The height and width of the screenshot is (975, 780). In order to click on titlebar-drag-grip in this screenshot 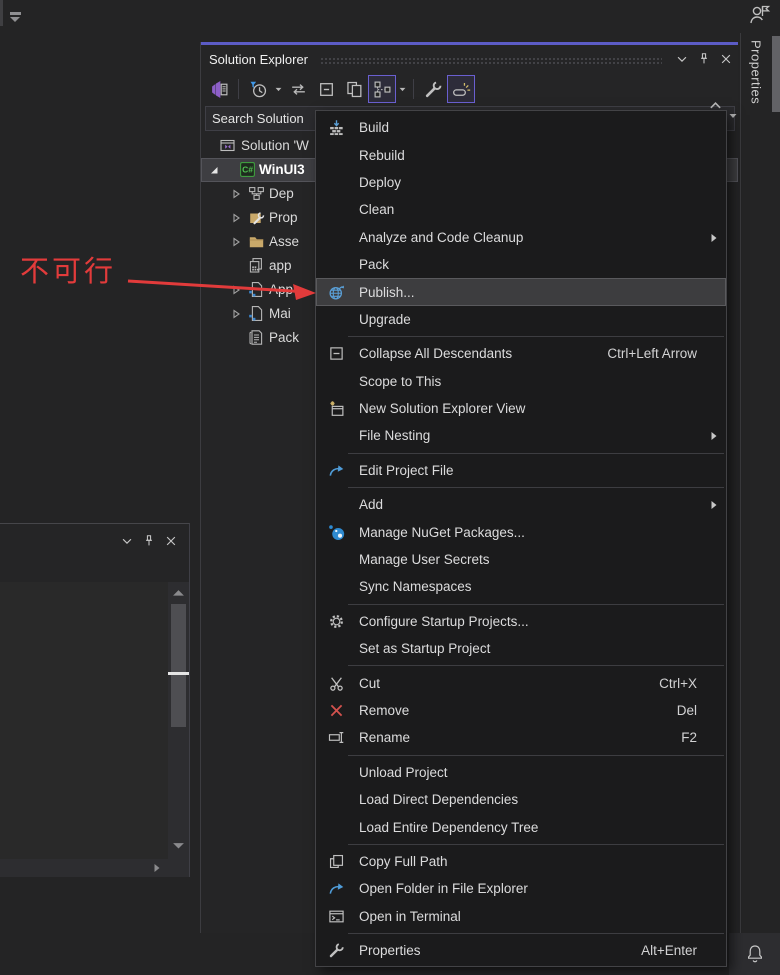, I will do `click(491, 61)`.